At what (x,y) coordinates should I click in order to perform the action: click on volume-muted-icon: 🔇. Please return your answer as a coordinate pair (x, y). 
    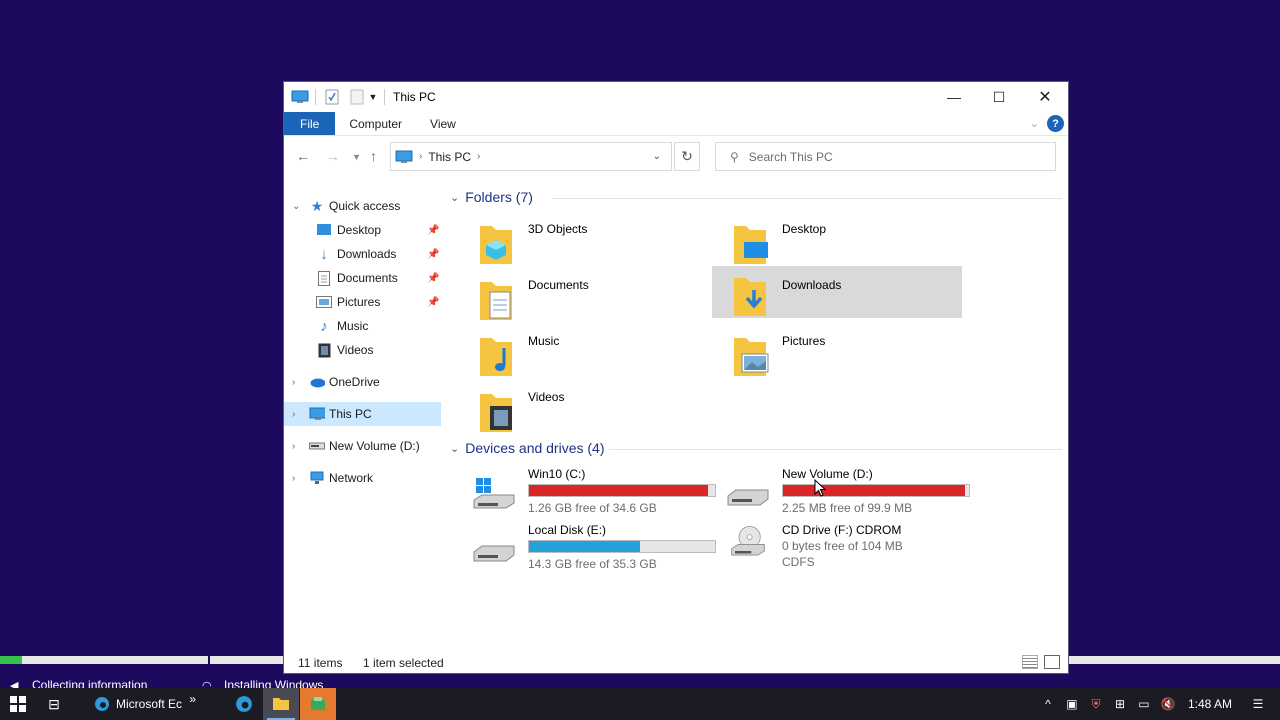
    Looking at the image, I should click on (1168, 704).